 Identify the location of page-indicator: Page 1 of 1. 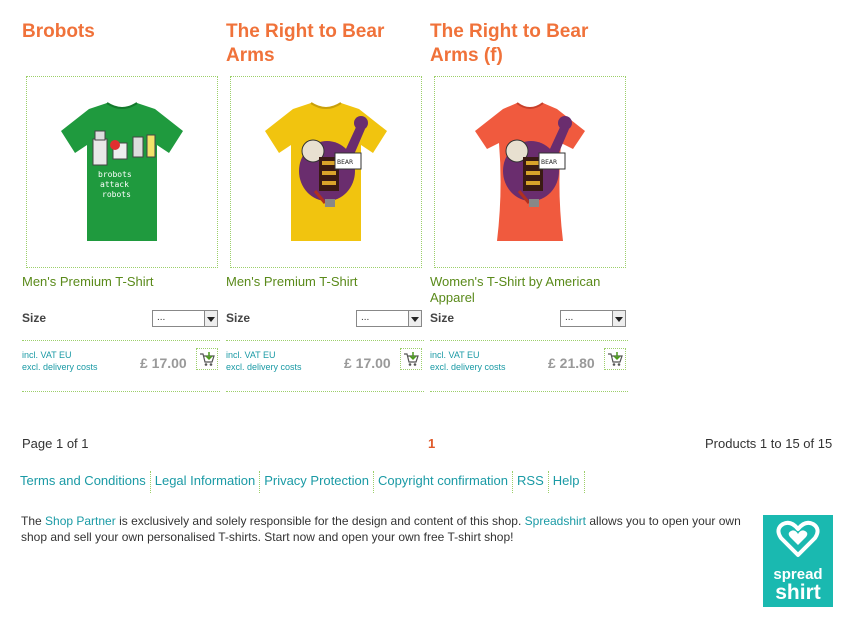
(55, 443).